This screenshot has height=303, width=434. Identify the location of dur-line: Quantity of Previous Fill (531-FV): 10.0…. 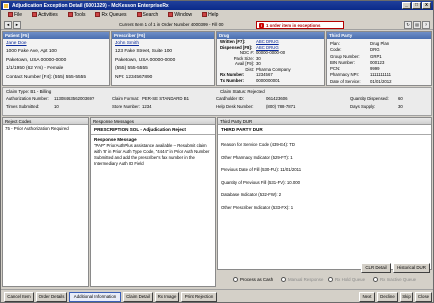
(261, 182).